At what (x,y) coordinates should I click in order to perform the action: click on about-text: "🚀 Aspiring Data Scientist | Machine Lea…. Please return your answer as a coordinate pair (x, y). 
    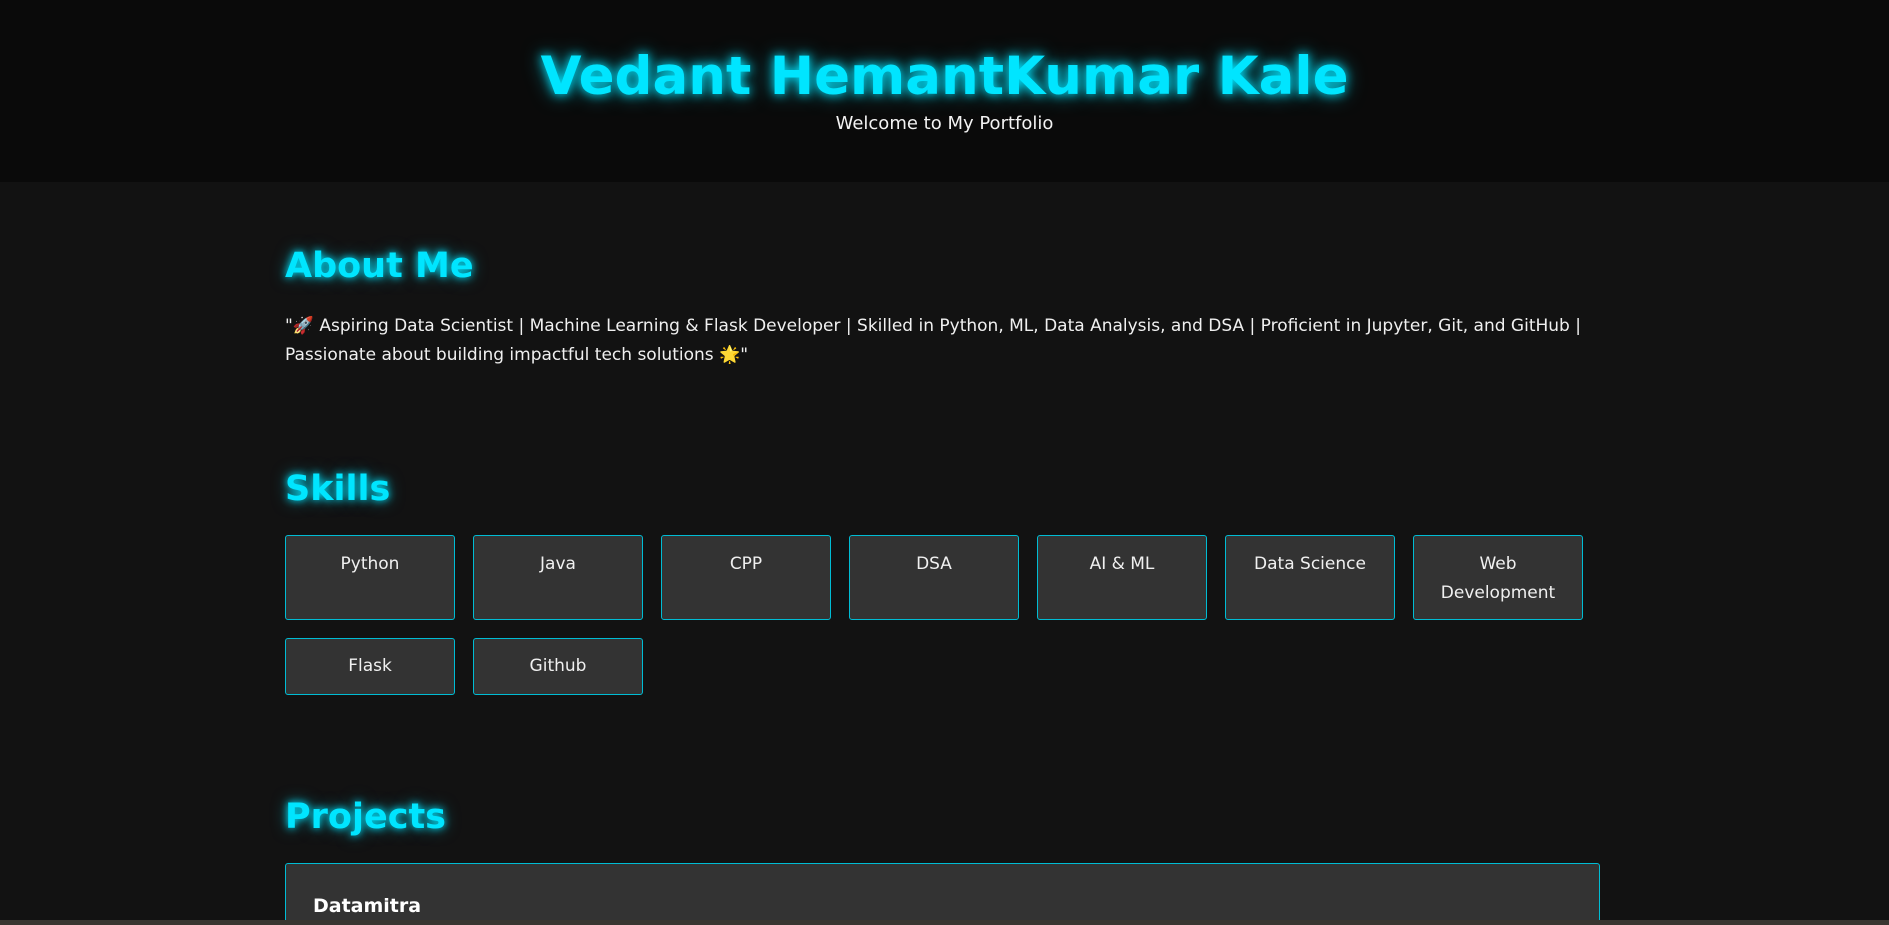
    Looking at the image, I should click on (933, 340).